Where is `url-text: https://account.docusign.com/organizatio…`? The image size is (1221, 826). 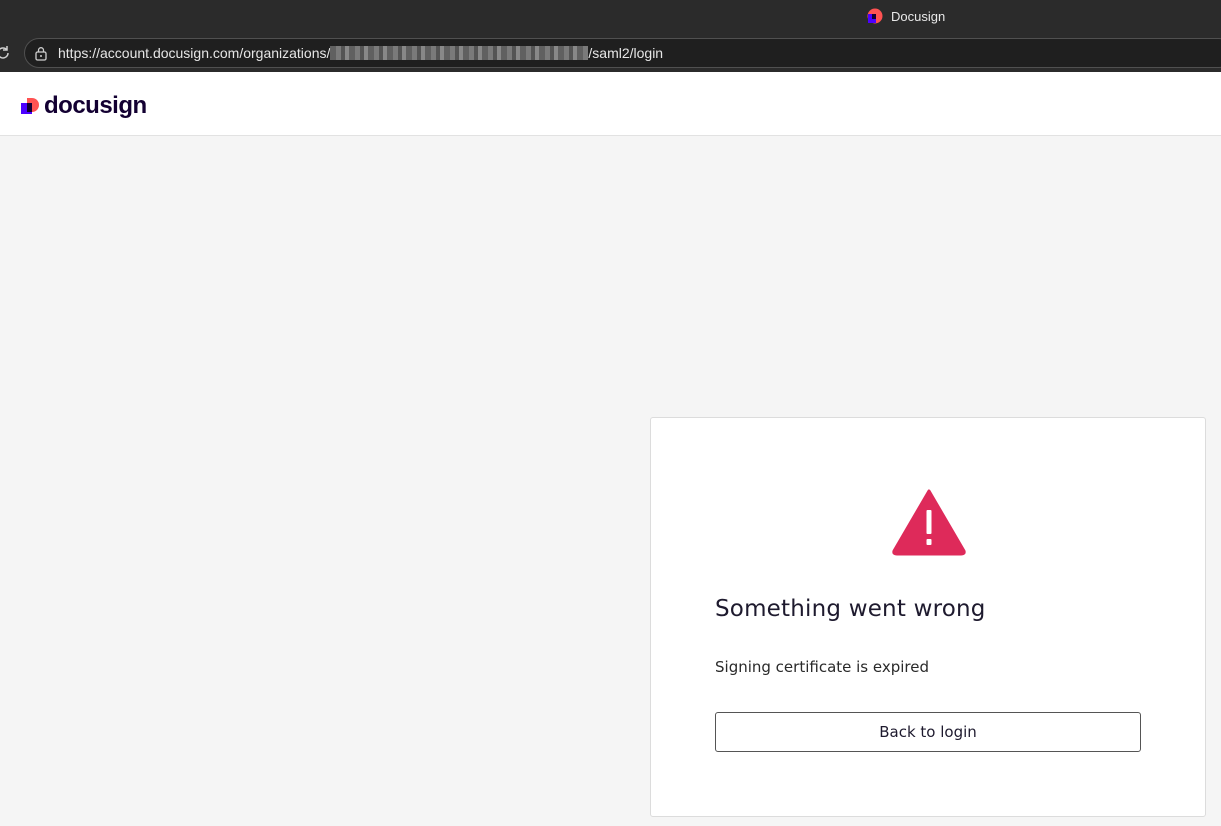 url-text: https://account.docusign.com/organizatio… is located at coordinates (360, 53).